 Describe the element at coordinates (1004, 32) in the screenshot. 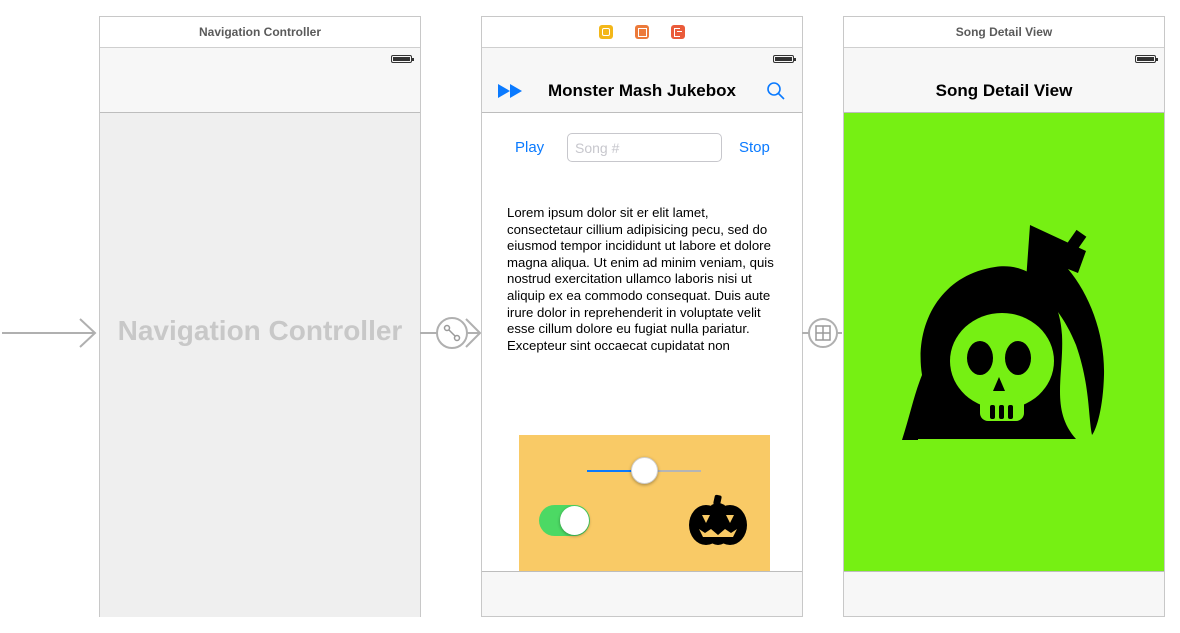

I see `scene-title: Song Detail View` at that location.